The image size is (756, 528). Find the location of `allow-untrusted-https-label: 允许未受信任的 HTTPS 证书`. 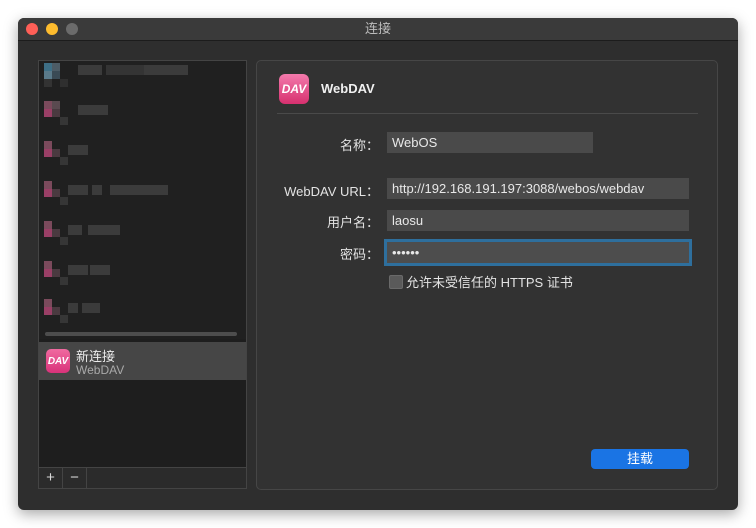

allow-untrusted-https-label: 允许未受信任的 HTTPS 证书 is located at coordinates (489, 281).